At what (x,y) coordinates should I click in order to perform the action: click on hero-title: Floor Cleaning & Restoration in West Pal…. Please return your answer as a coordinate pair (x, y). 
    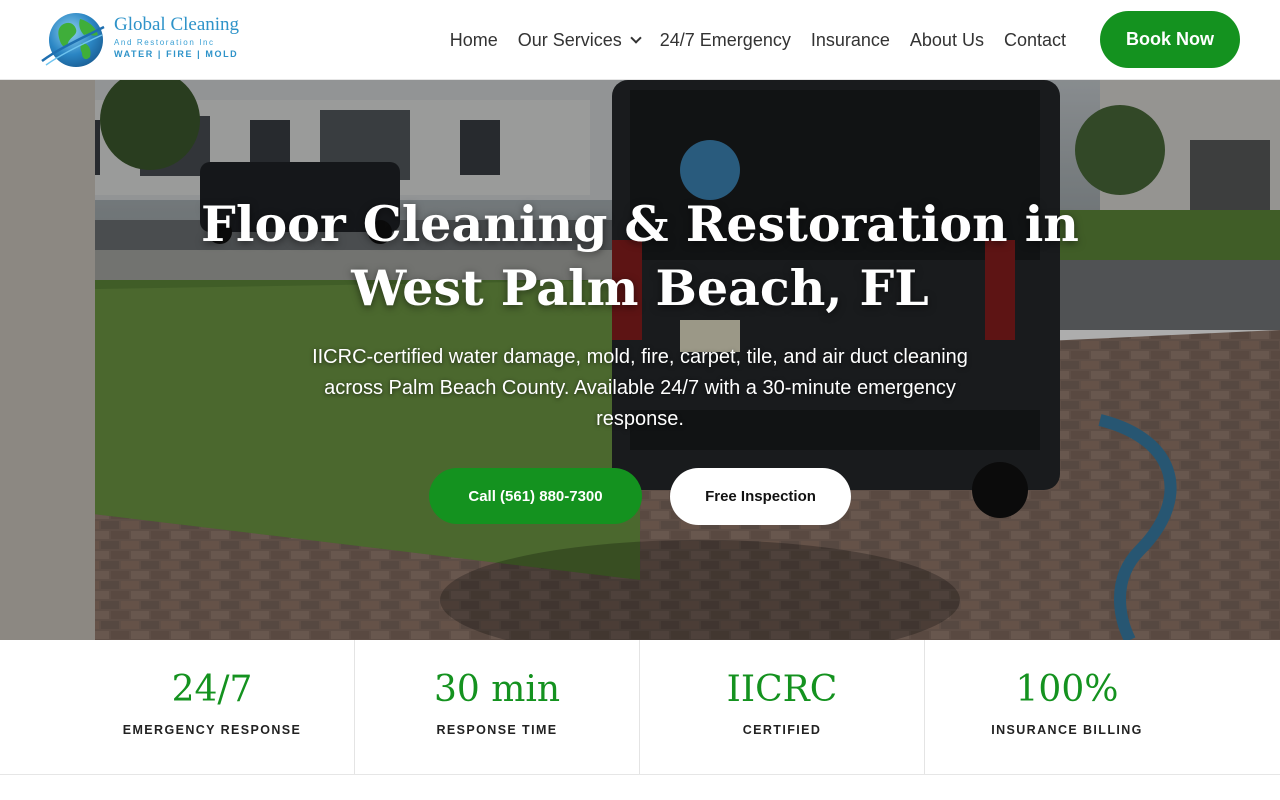
    Looking at the image, I should click on (640, 256).